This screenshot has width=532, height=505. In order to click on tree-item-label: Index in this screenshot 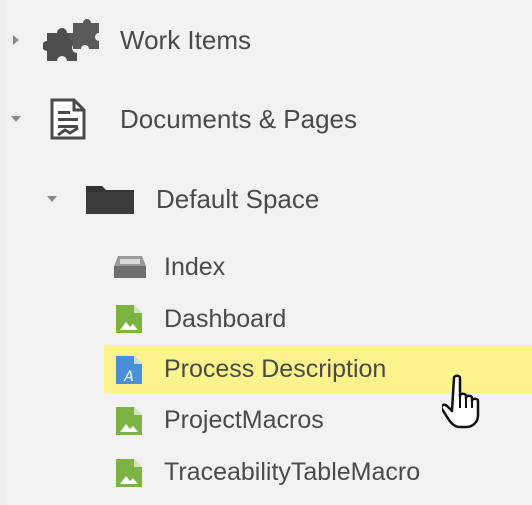, I will do `click(195, 266)`.